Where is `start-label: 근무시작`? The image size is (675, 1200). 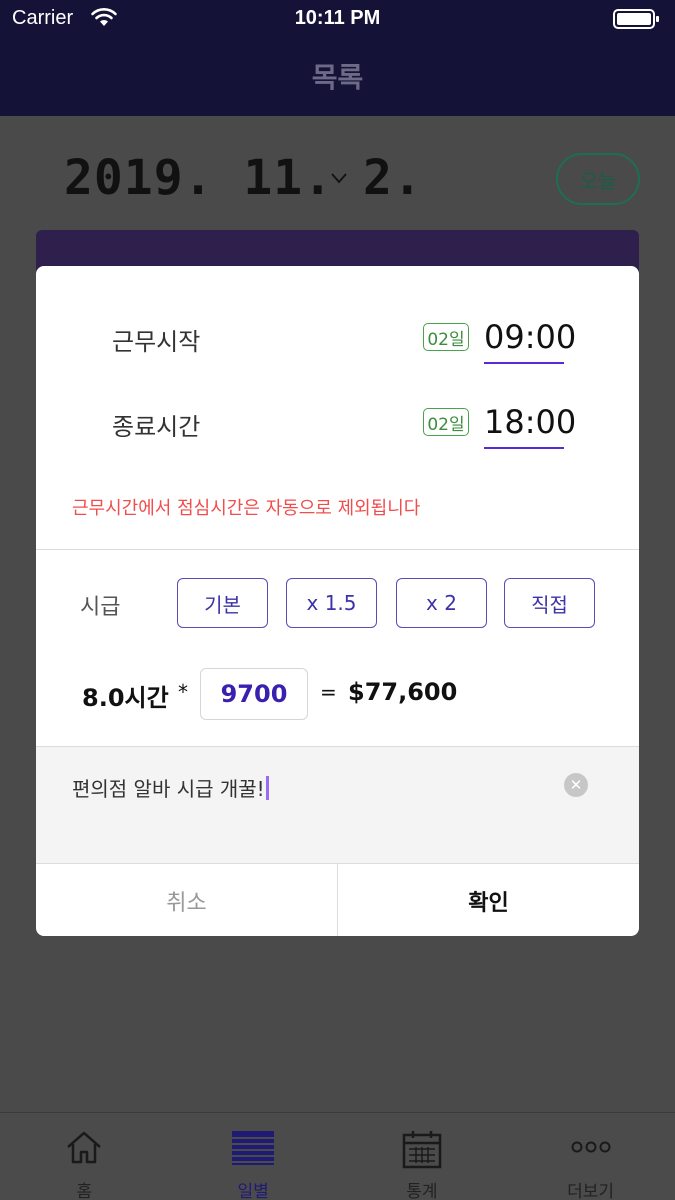 start-label: 근무시작 is located at coordinates (156, 342).